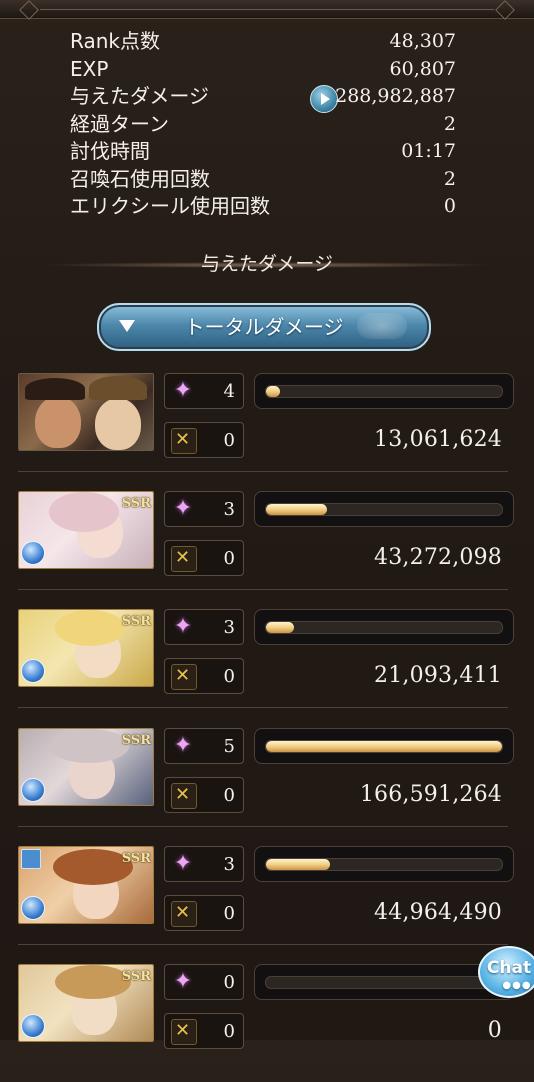  I want to click on turn-count-chip: ✦ 5, so click(204, 746).